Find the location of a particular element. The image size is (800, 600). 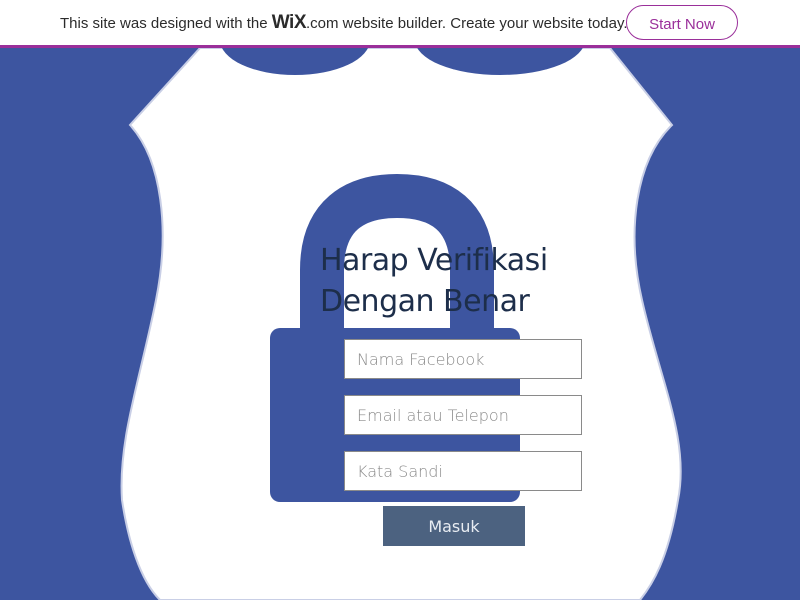

page-heading: Harap Verifikasi Dengan Benar is located at coordinates (434, 281).